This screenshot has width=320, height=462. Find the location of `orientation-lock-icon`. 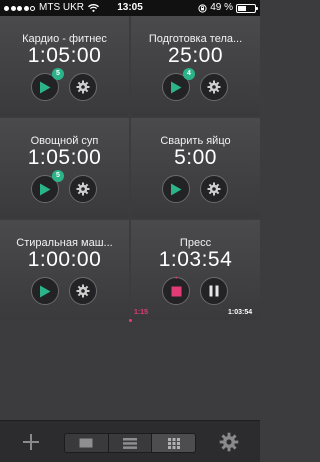

orientation-lock-icon is located at coordinates (202, 8).